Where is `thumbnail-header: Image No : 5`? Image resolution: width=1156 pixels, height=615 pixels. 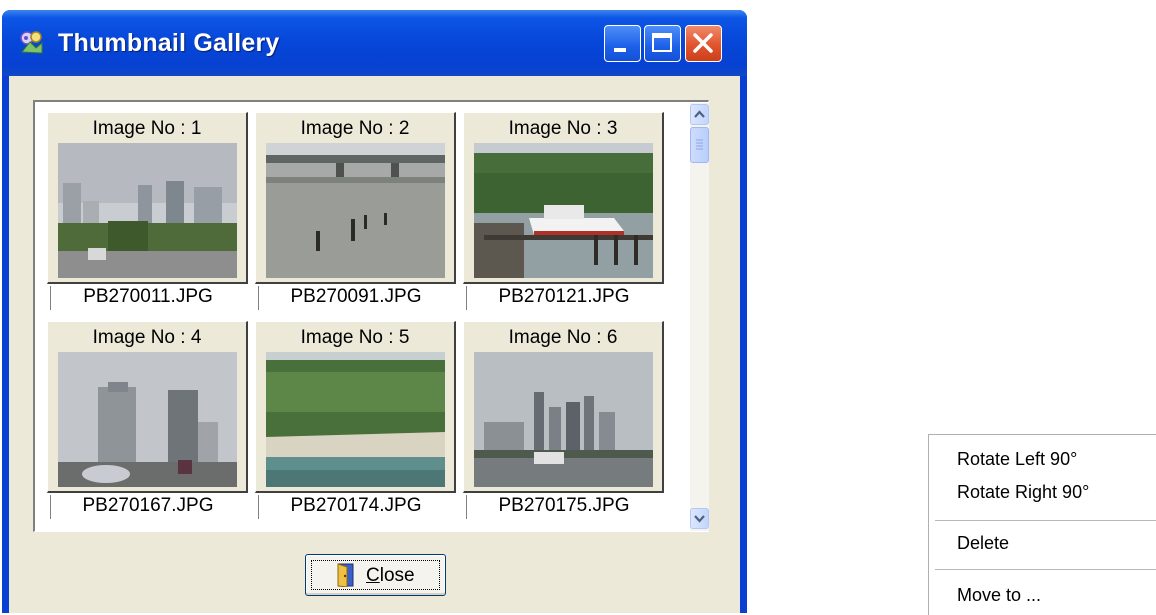
thumbnail-header: Image No : 5 is located at coordinates (355, 337).